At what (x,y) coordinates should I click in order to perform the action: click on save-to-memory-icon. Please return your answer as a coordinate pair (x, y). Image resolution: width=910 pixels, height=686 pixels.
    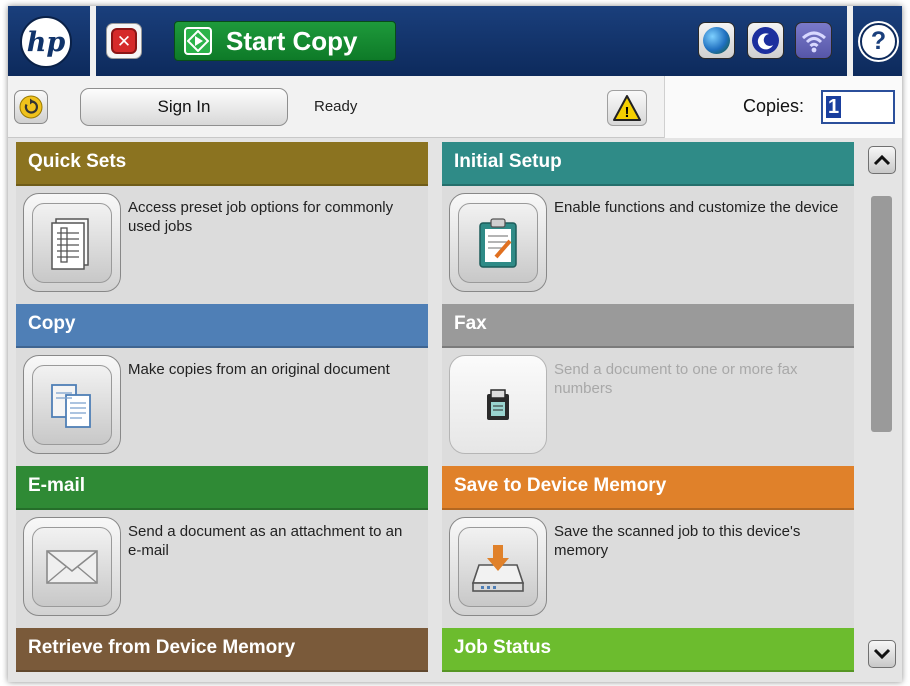
    Looking at the image, I should click on (498, 566).